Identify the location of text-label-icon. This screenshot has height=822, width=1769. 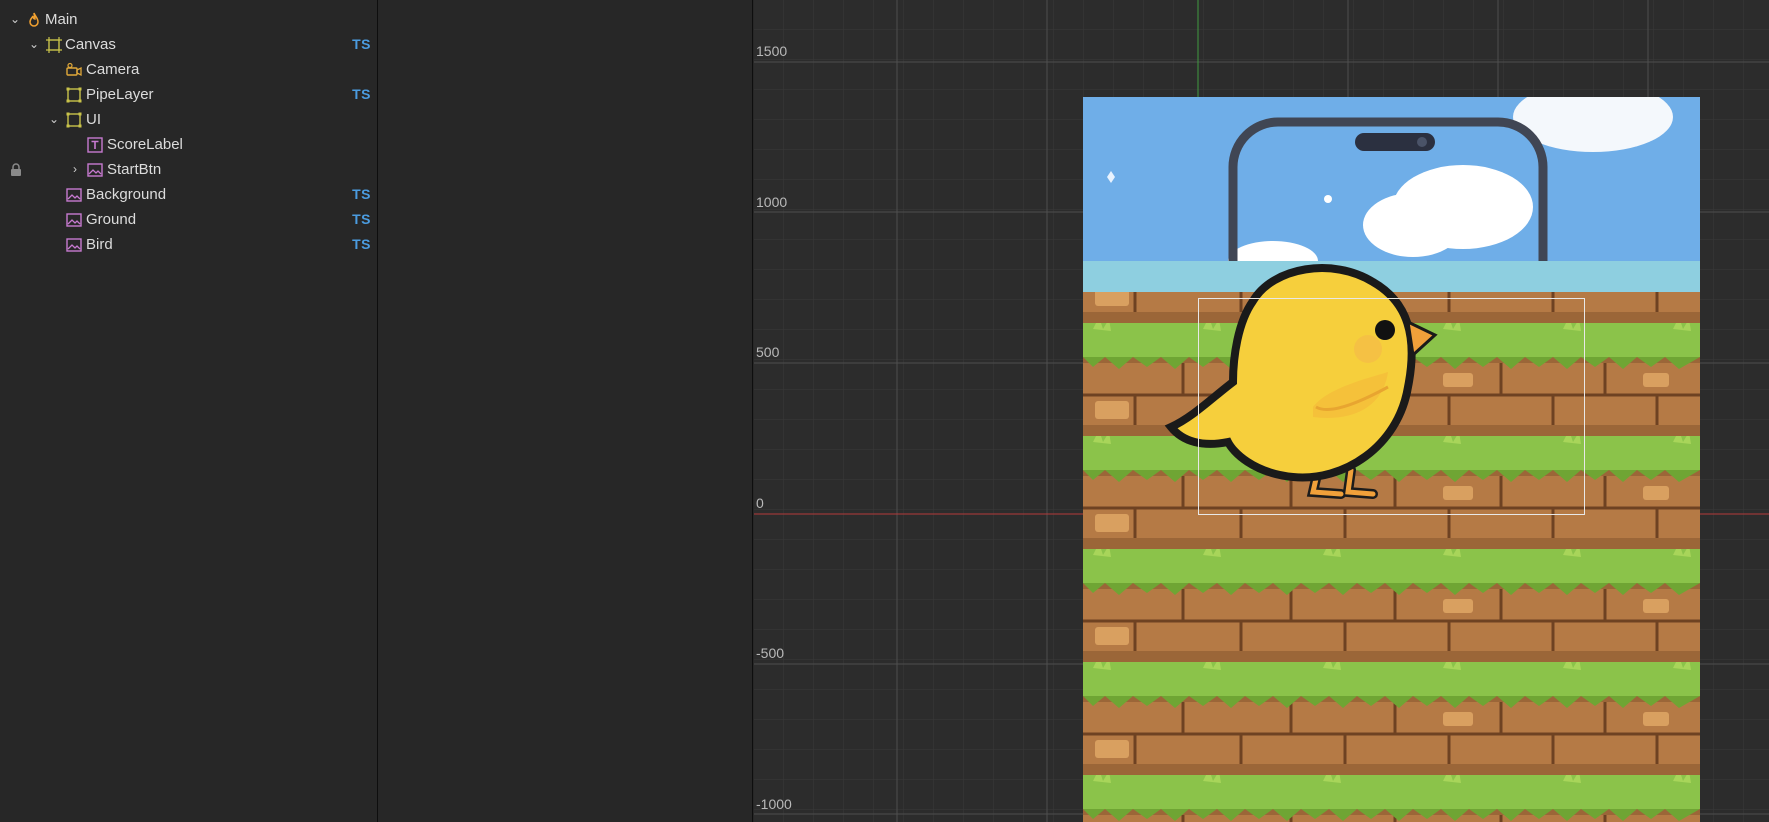
(95, 145).